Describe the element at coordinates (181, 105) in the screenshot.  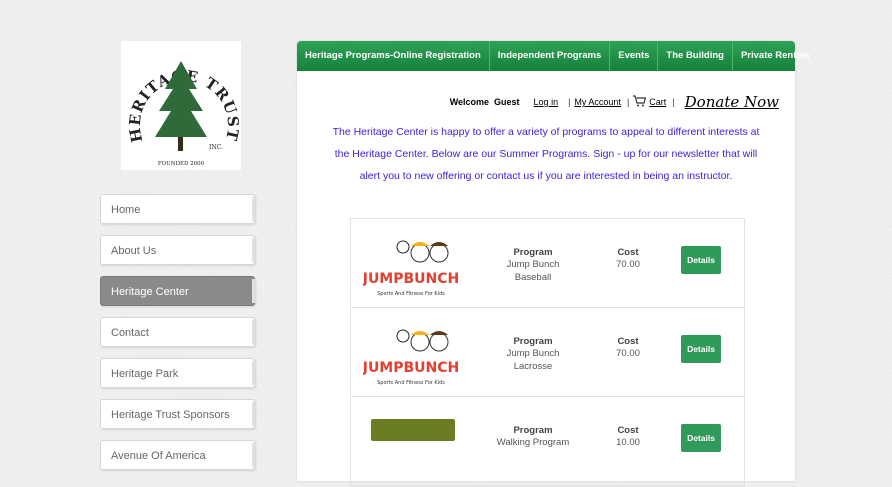
I see `heritage-trust-logo: HERITAGE TRUST INC. FOUNDED 2000` at that location.